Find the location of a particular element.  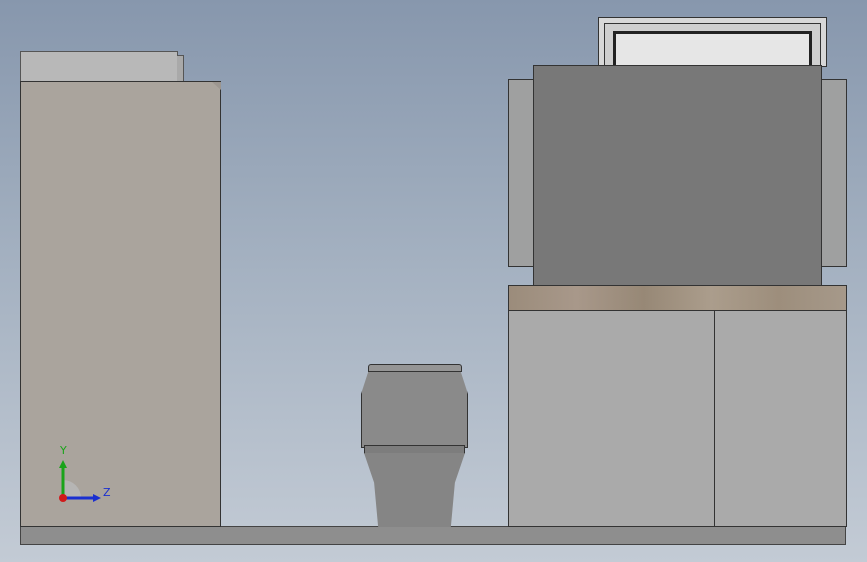

vanity-side-panel-left is located at coordinates (521, 173).